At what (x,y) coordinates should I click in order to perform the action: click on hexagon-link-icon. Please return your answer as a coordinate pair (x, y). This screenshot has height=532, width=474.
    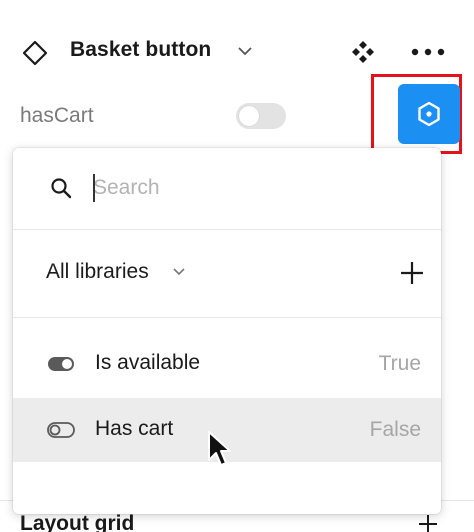
    Looking at the image, I should click on (429, 114).